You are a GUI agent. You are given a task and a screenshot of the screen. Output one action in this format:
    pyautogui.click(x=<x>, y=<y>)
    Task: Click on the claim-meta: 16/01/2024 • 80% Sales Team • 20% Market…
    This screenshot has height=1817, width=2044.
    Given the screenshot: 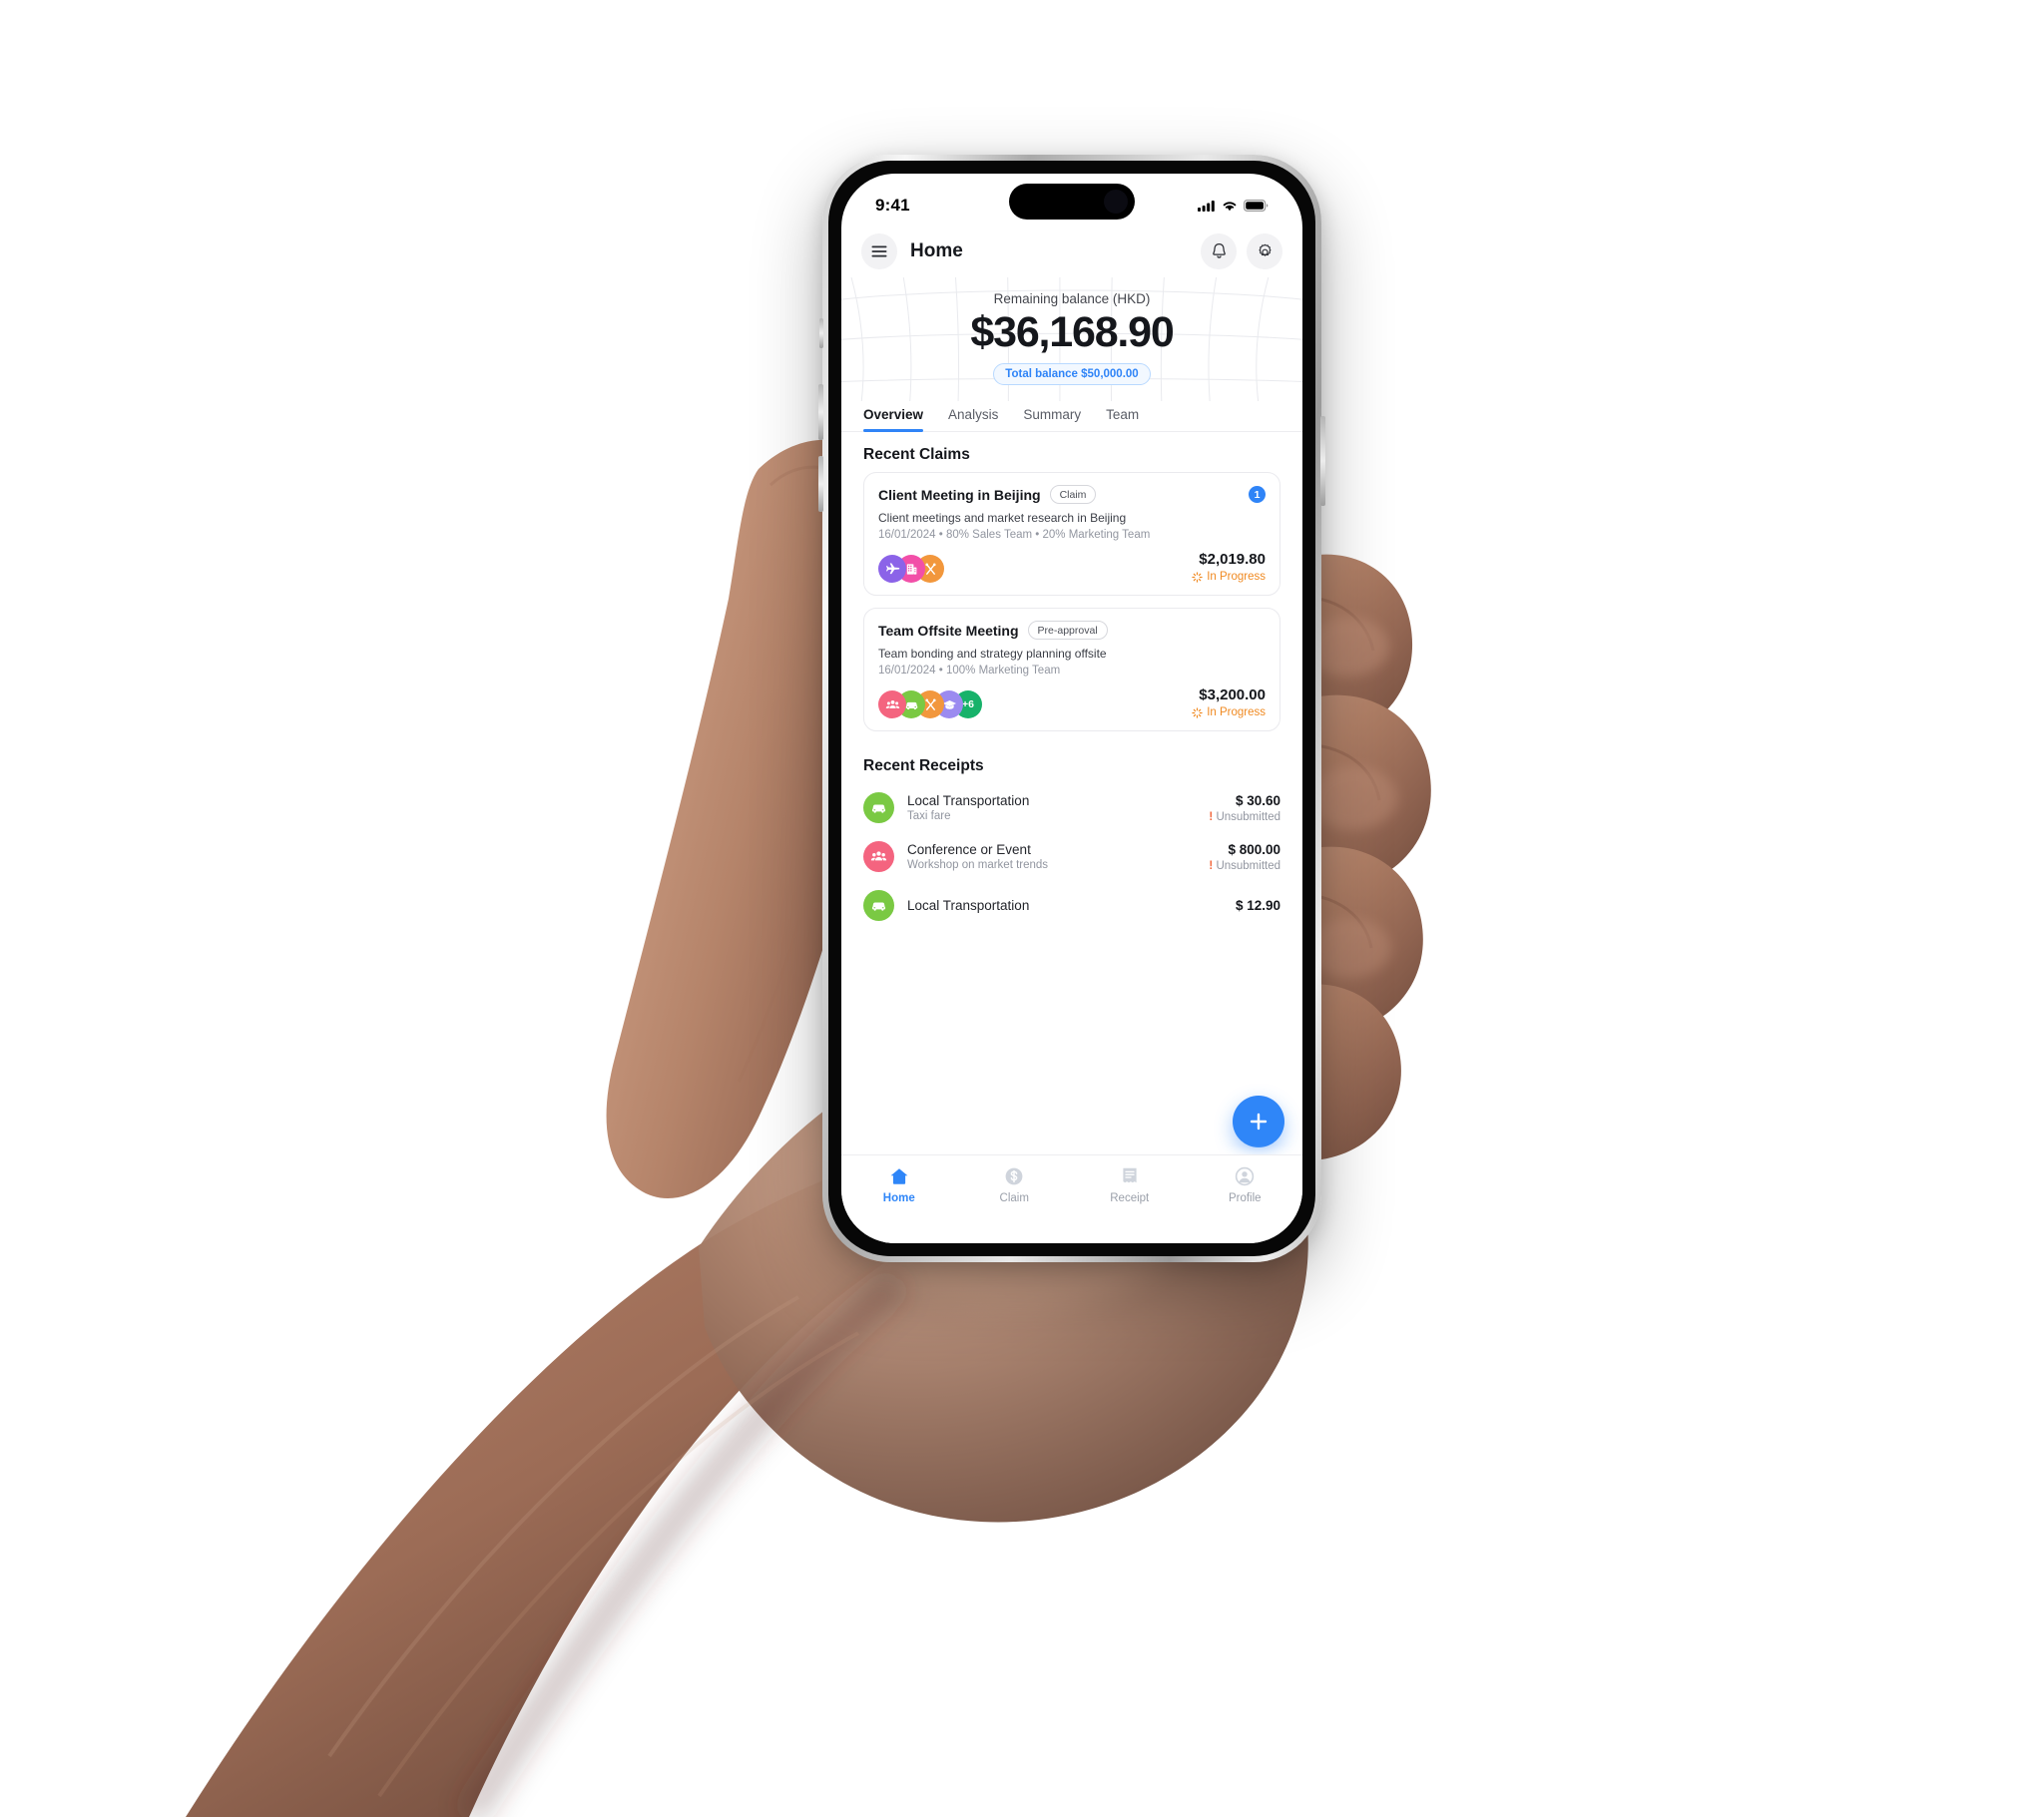 What is the action you would take?
    pyautogui.click(x=1014, y=535)
    